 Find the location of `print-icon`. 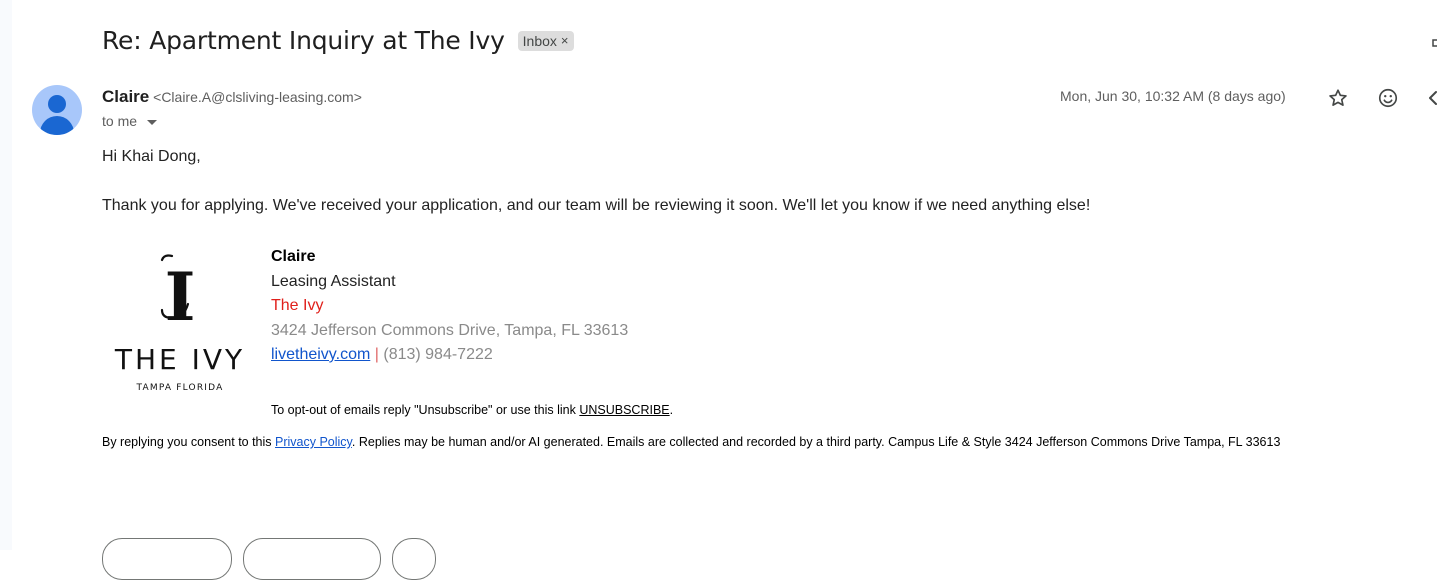

print-icon is located at coordinates (1434, 43).